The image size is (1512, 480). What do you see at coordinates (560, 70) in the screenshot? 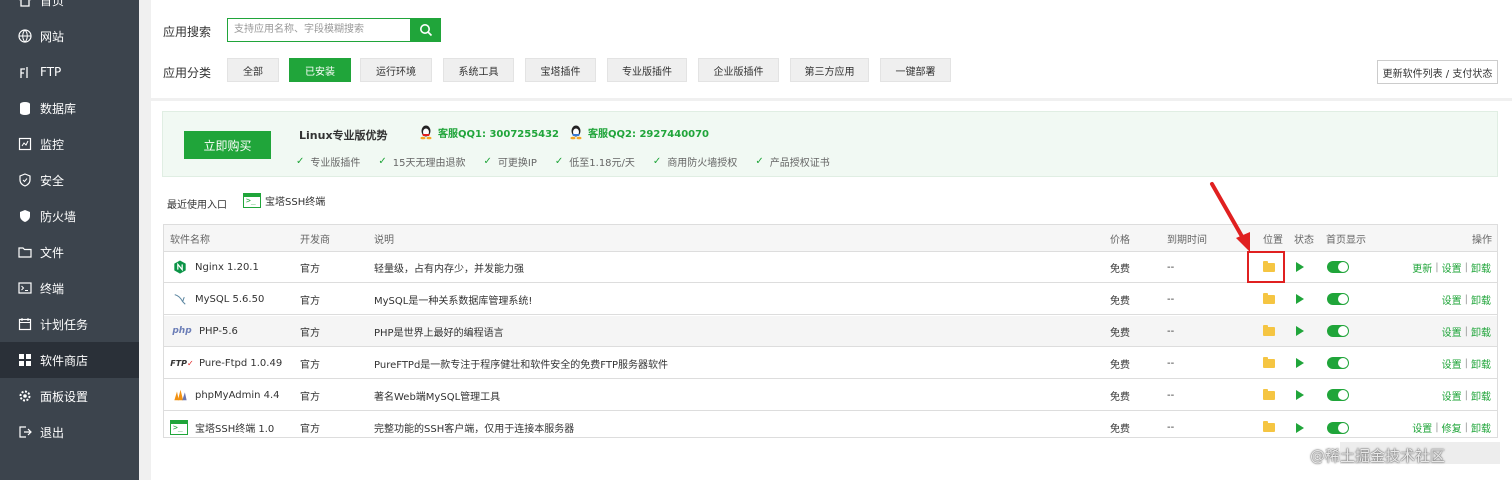
I see `category-bt-plugins: 宝塔插件` at bounding box center [560, 70].